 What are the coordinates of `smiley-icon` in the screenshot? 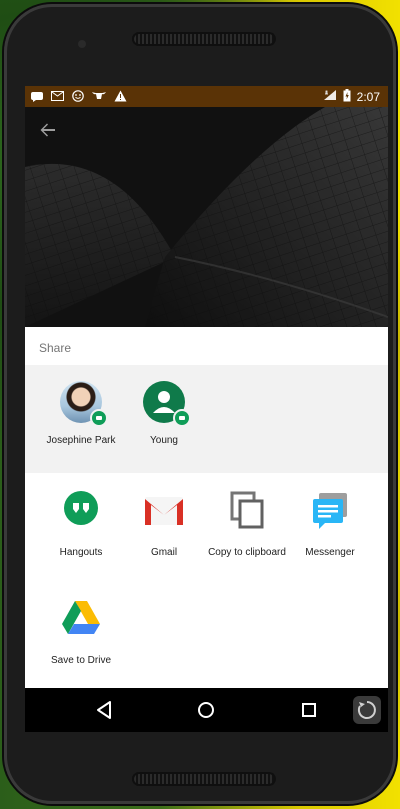 It's located at (78, 96).